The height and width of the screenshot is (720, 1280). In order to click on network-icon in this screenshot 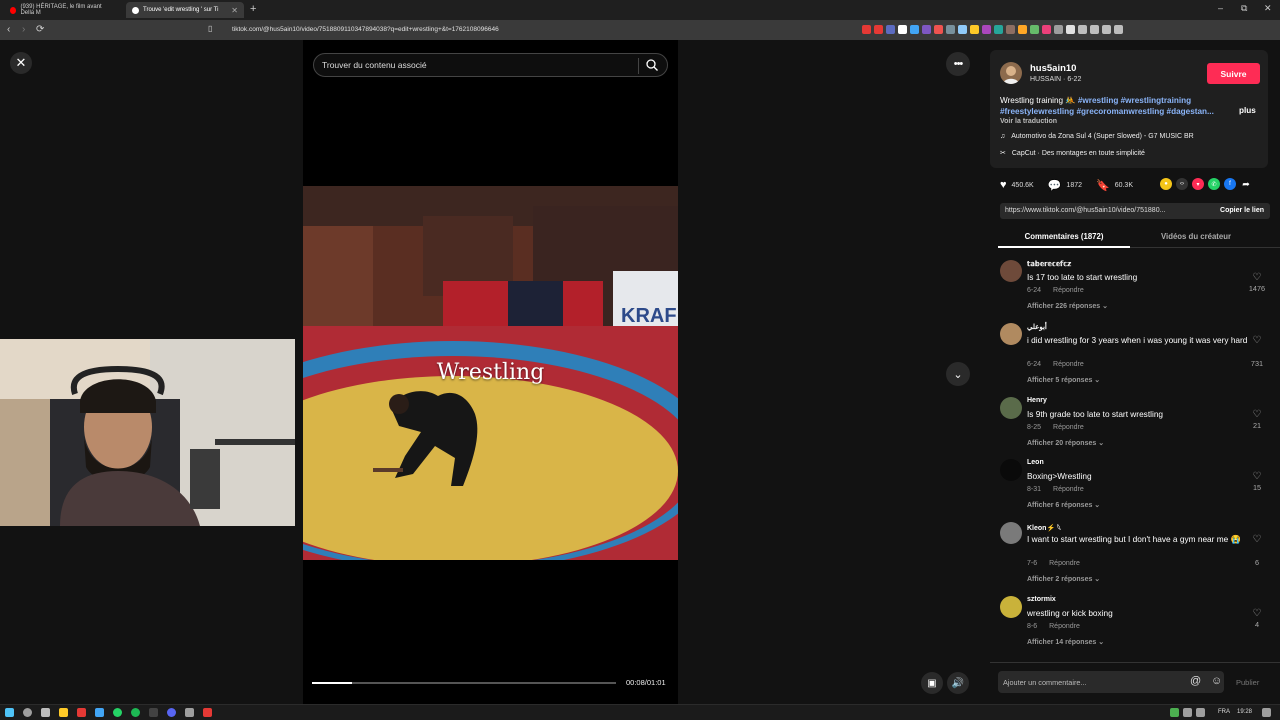, I will do `click(1187, 712)`.